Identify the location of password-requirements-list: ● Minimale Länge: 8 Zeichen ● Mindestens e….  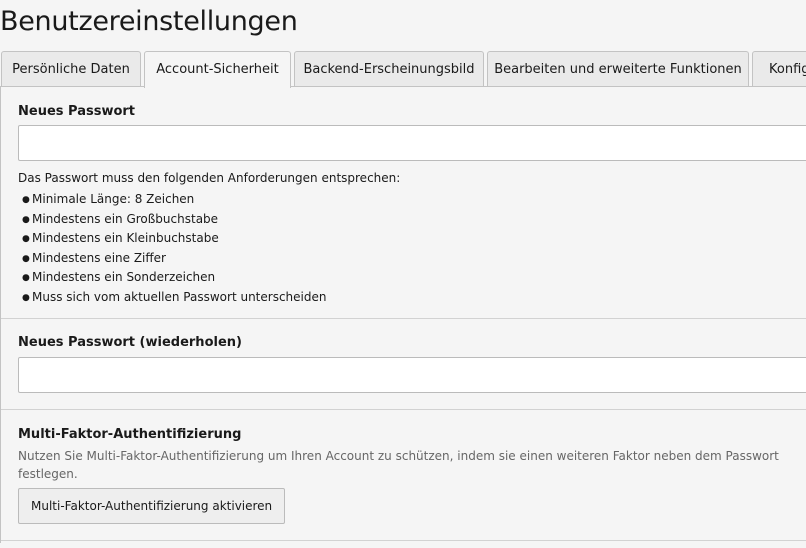
(172, 249).